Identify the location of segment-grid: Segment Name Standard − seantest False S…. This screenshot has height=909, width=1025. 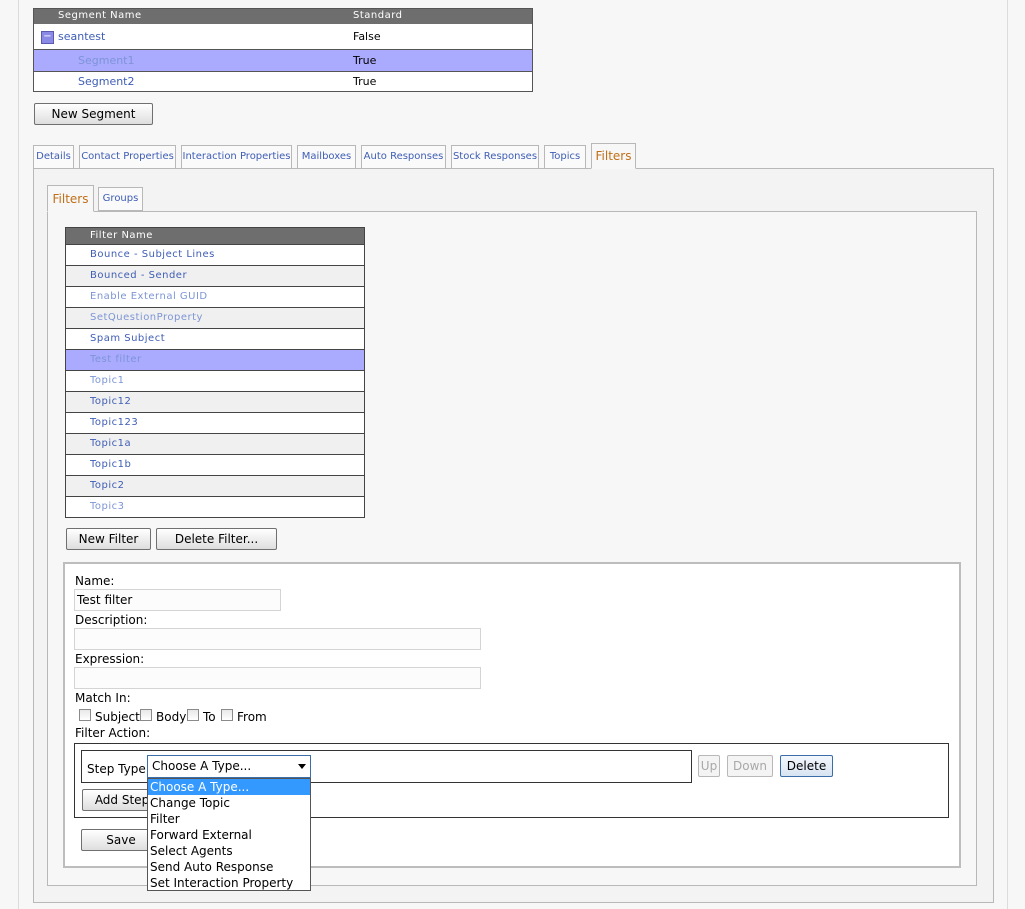
(283, 50).